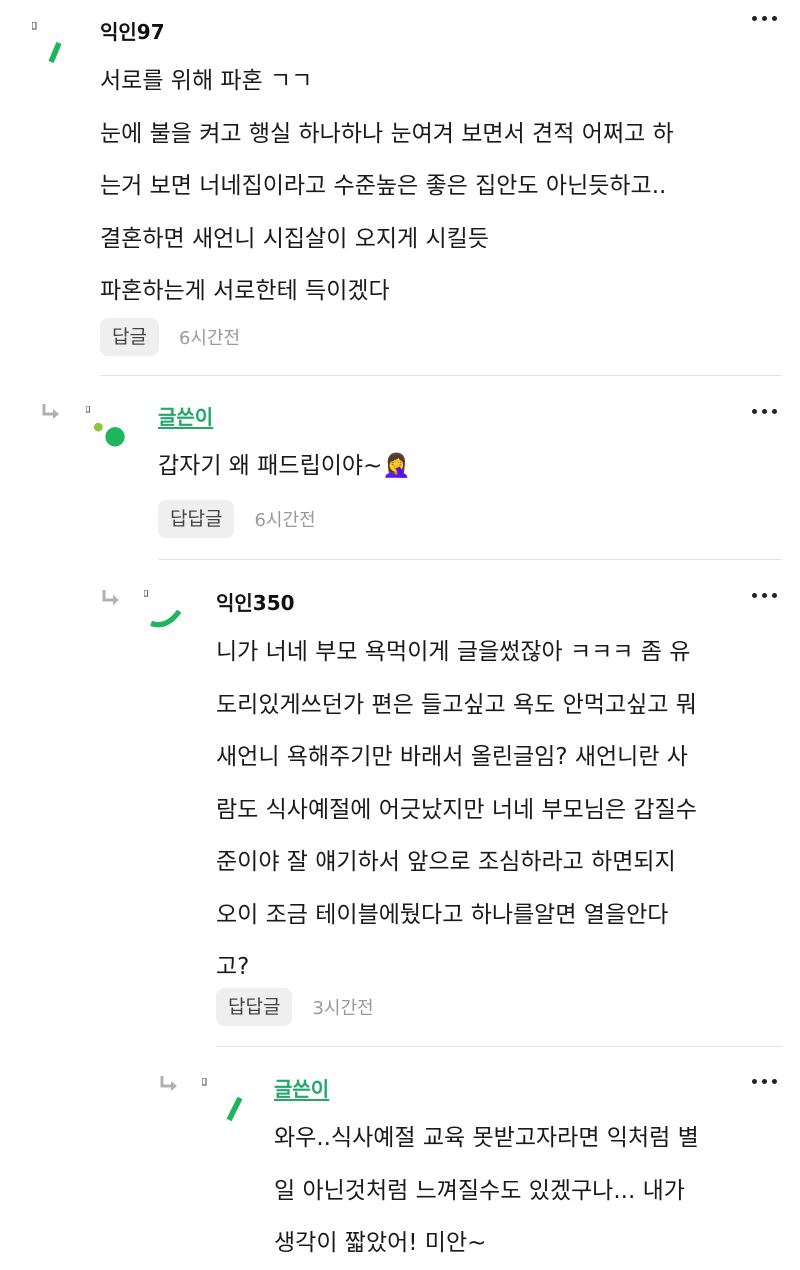  I want to click on comment-line: 와우..식사예절 교육 못받고자라면 익처럼 별, so click(486, 1138).